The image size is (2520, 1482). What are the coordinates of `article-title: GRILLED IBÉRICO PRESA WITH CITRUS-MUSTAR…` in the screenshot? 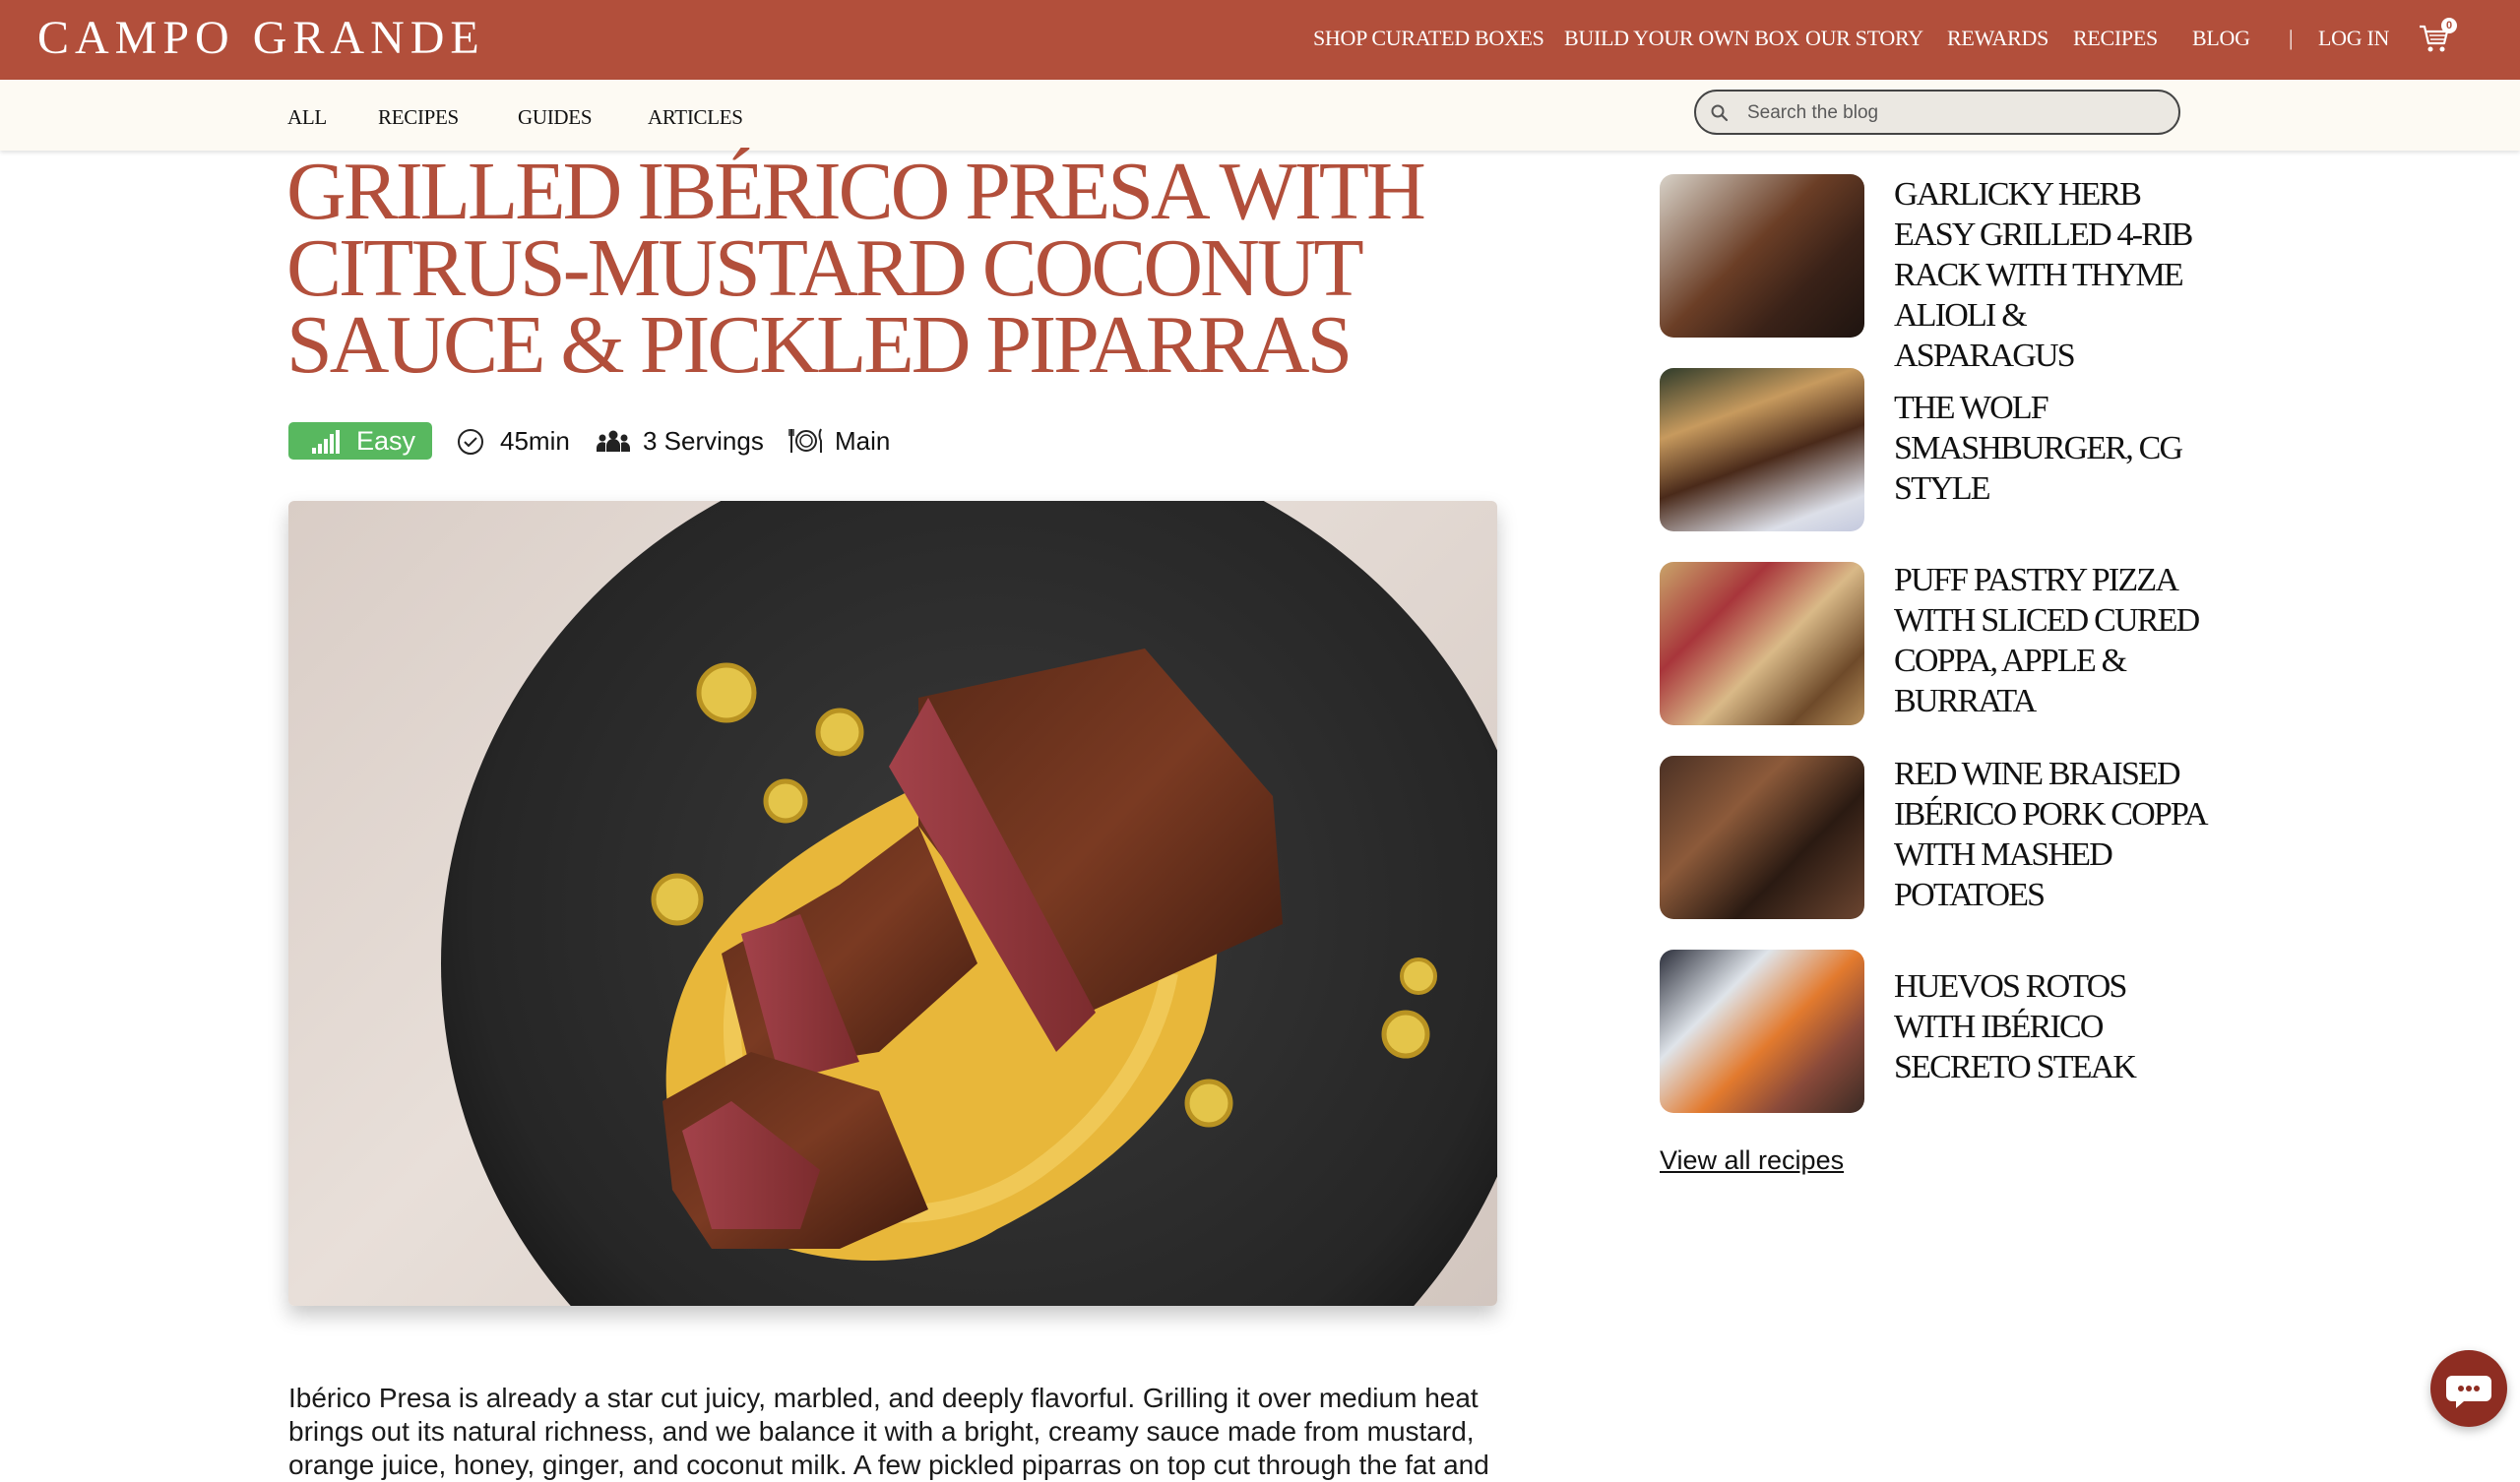 It's located at (856, 268).